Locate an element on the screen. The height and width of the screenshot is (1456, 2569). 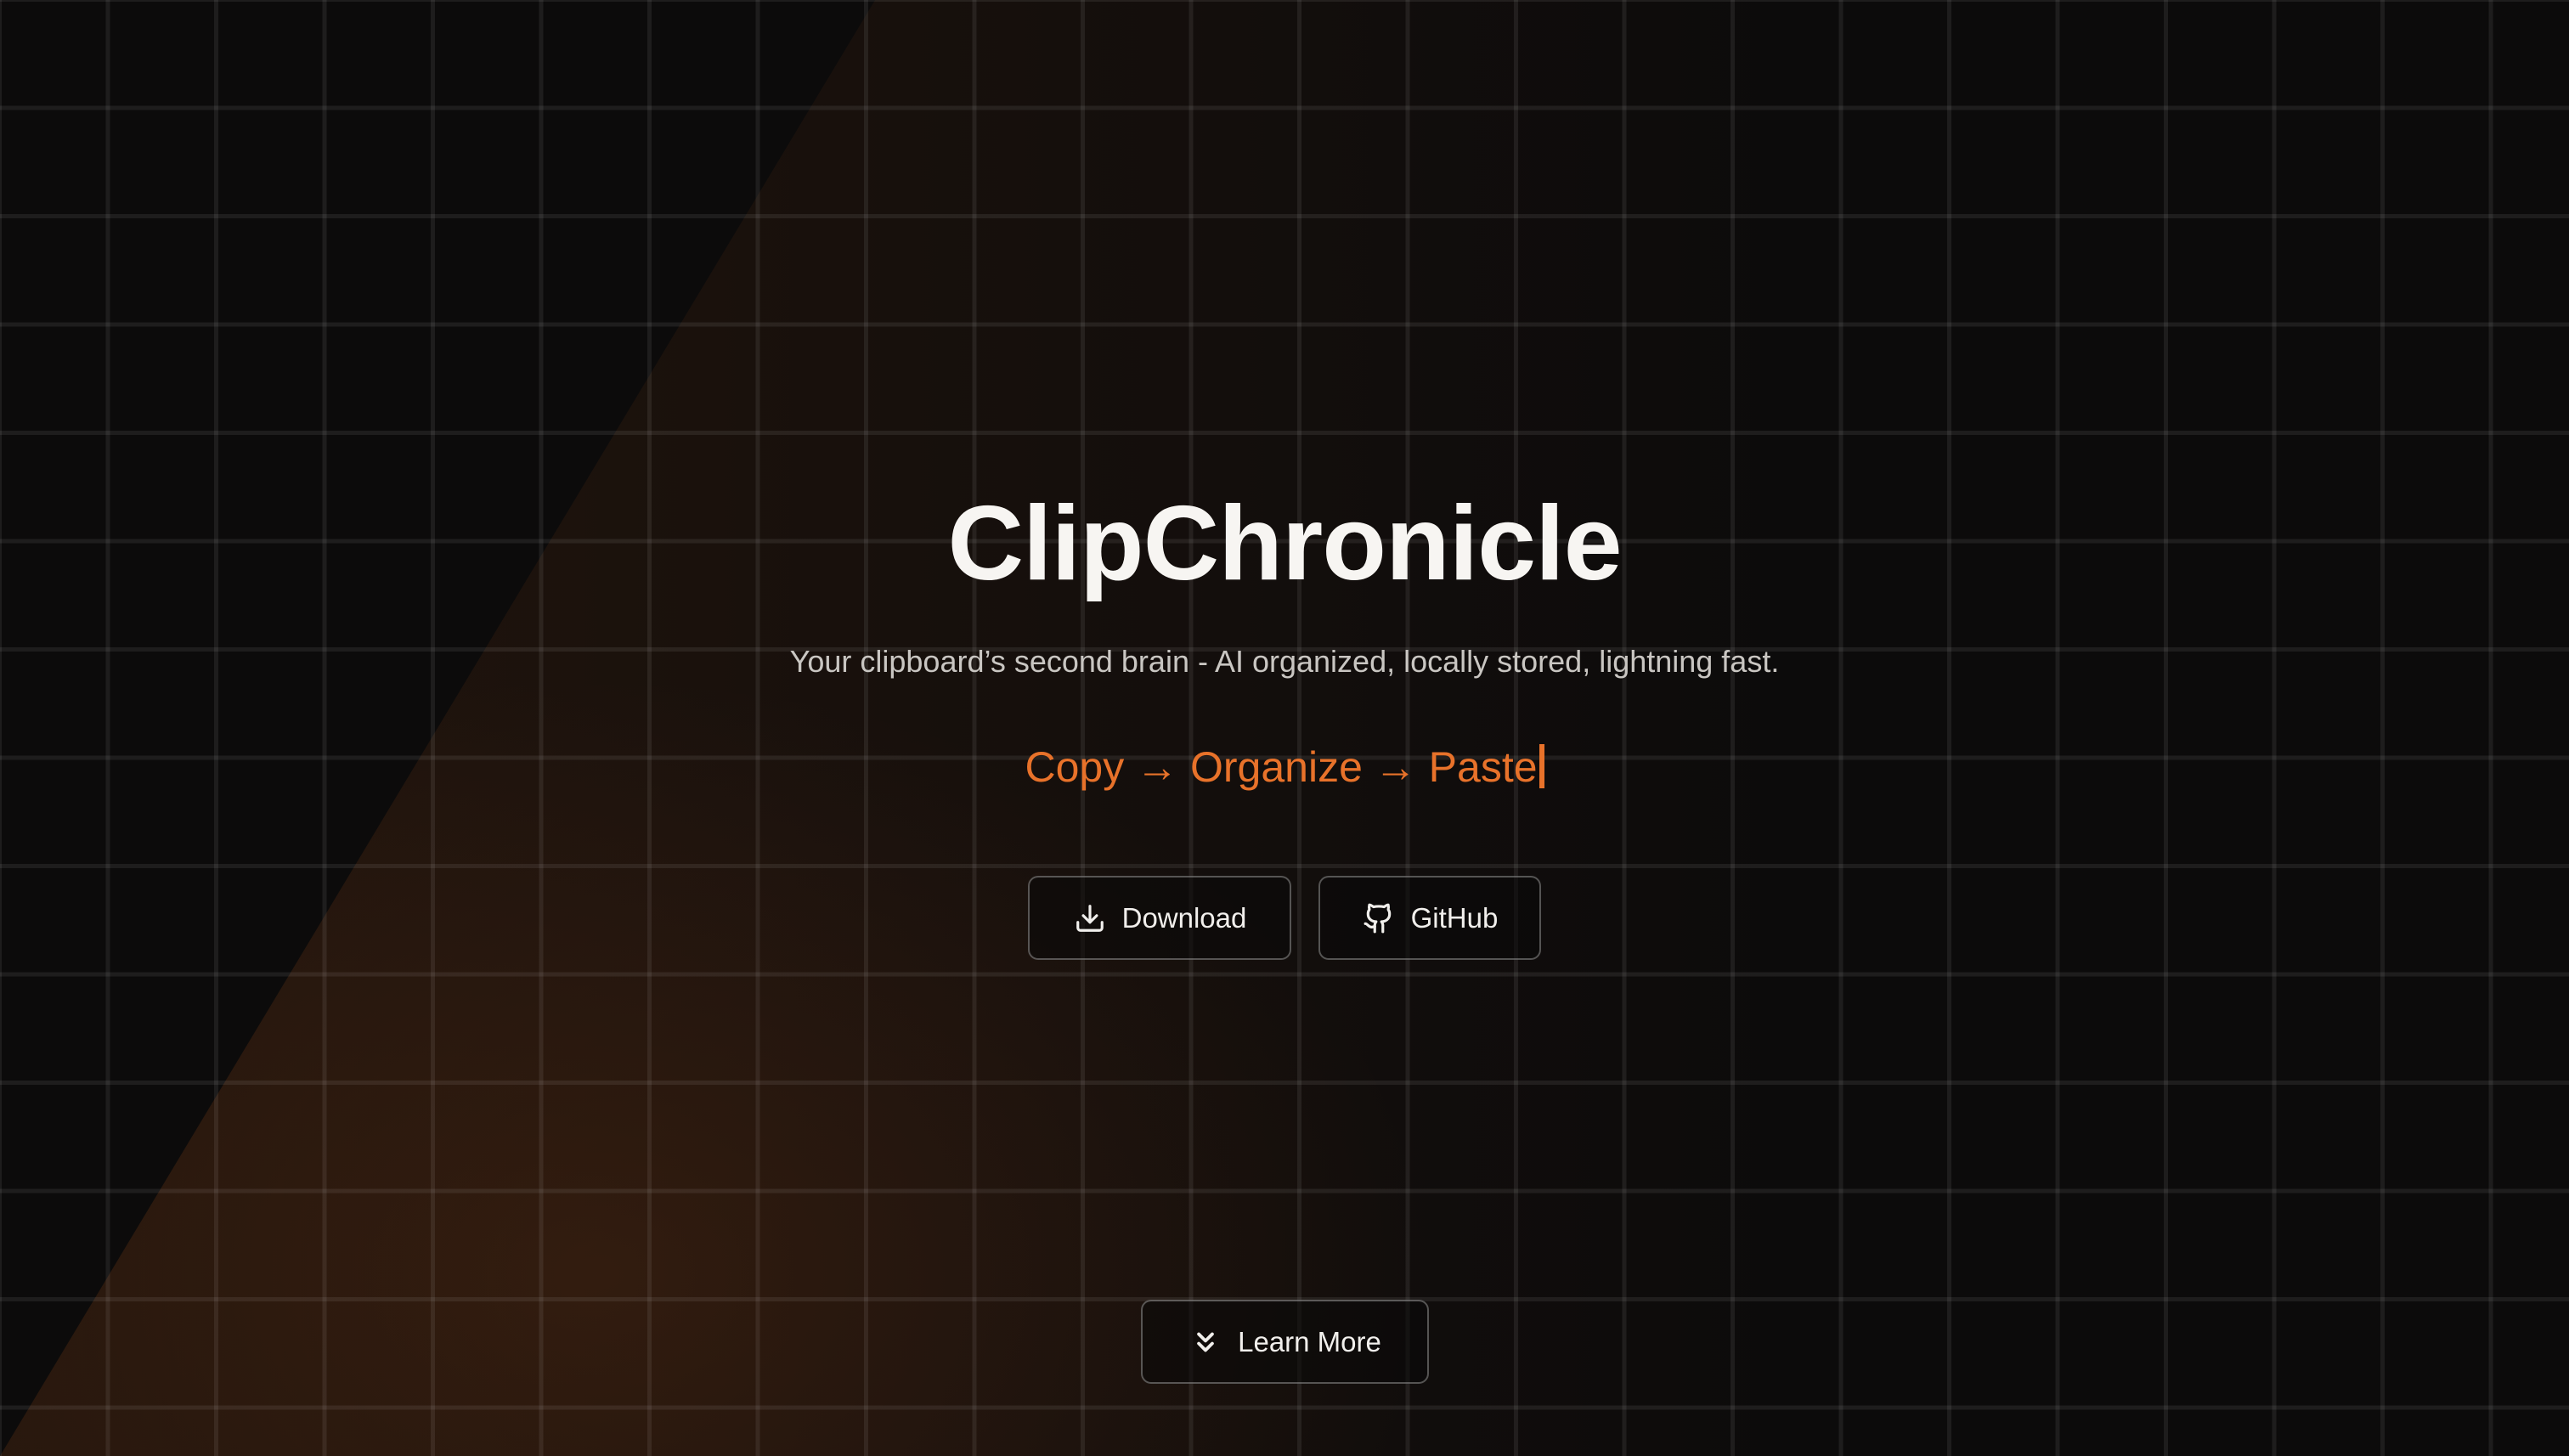
learn-more-button: Learn More is located at coordinates (1285, 1342).